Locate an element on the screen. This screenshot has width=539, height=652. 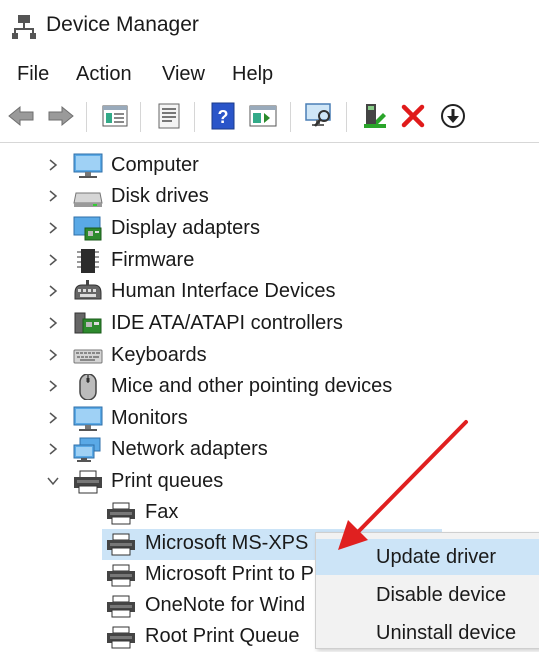
print-queue-label: Fax is located at coordinates (162, 512).